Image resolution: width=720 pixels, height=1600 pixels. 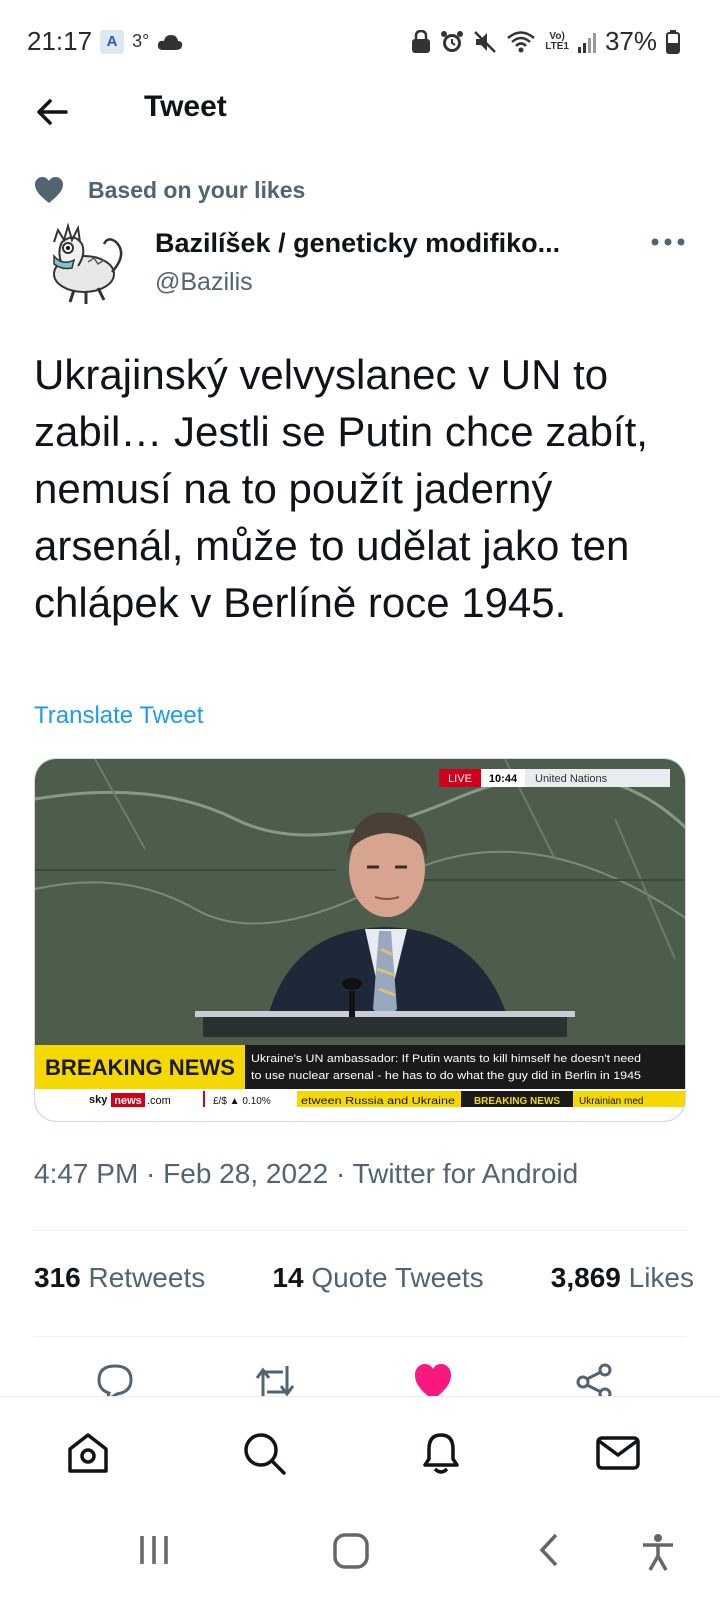 I want to click on ticker-text-1: etween Russia and Ukraine, so click(x=378, y=1101).